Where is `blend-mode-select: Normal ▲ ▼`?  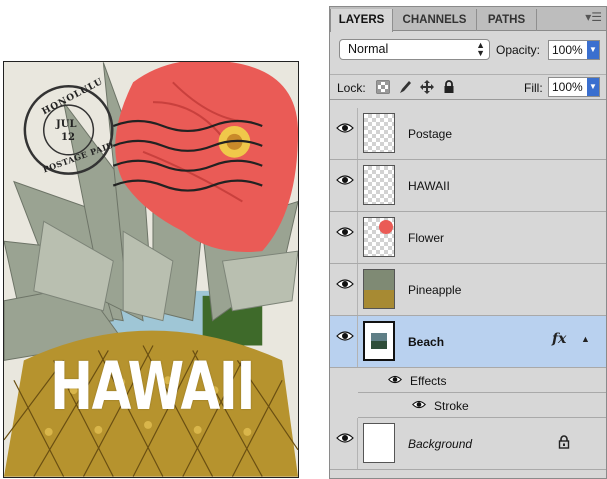
blend-mode-select: Normal ▲ ▼ is located at coordinates (414, 49).